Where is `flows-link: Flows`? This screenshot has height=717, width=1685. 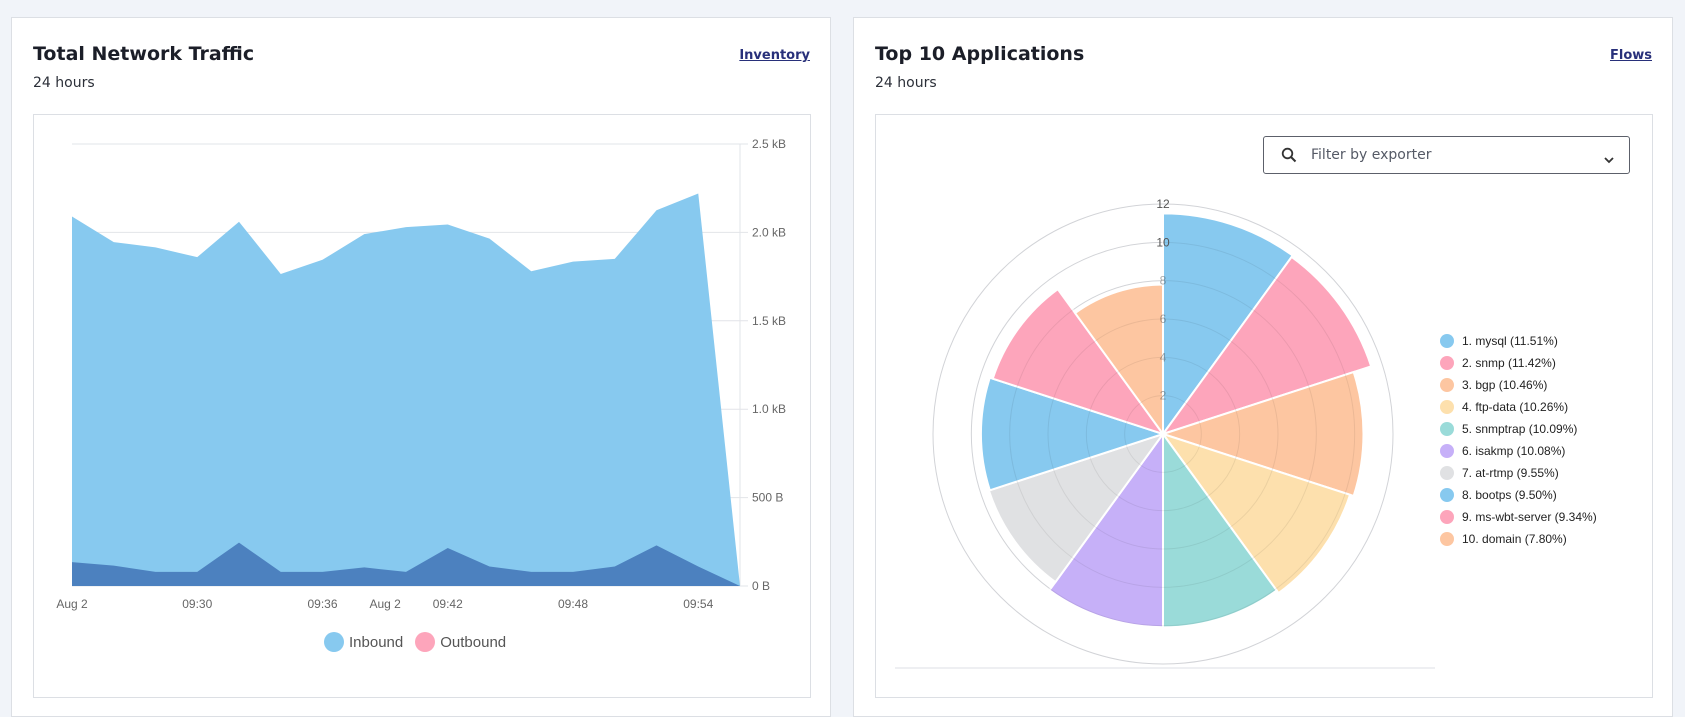
flows-link: Flows is located at coordinates (1631, 55).